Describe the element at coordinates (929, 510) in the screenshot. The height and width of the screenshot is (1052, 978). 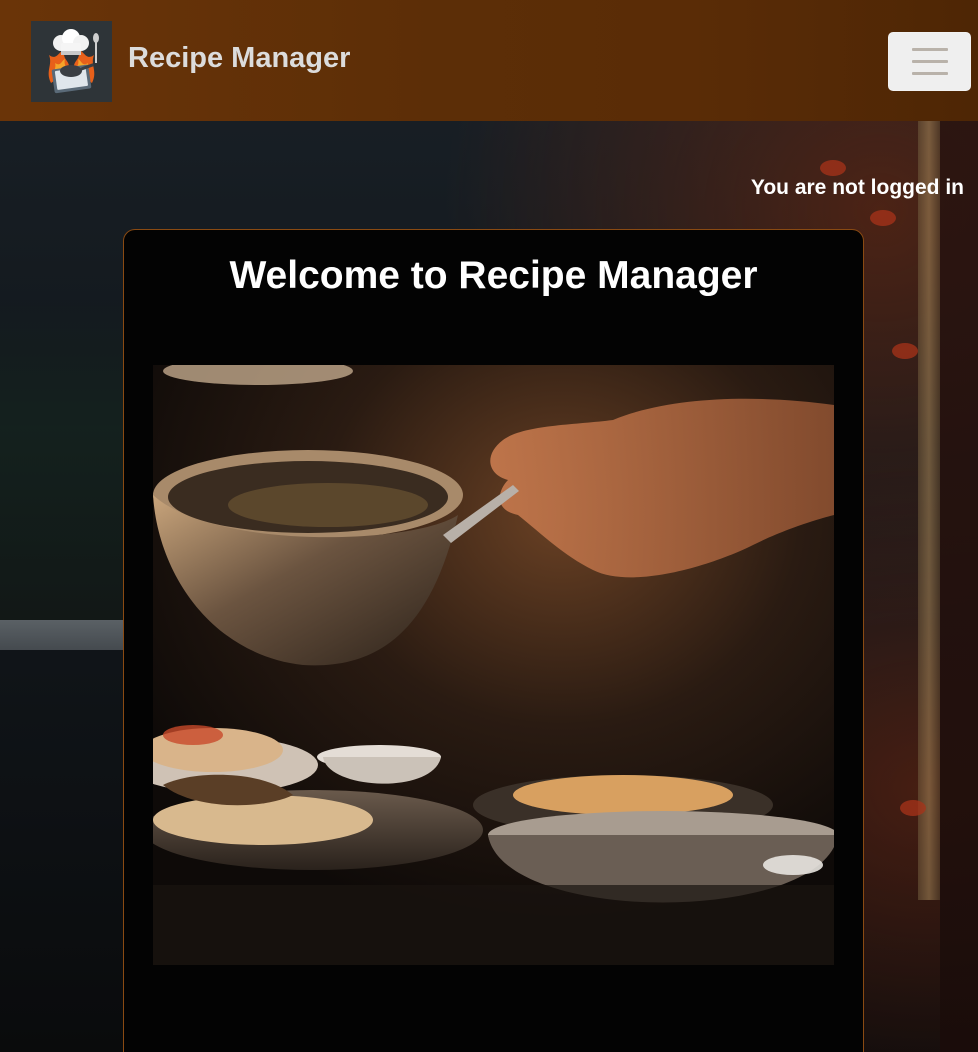
I see `background-window-frame` at that location.